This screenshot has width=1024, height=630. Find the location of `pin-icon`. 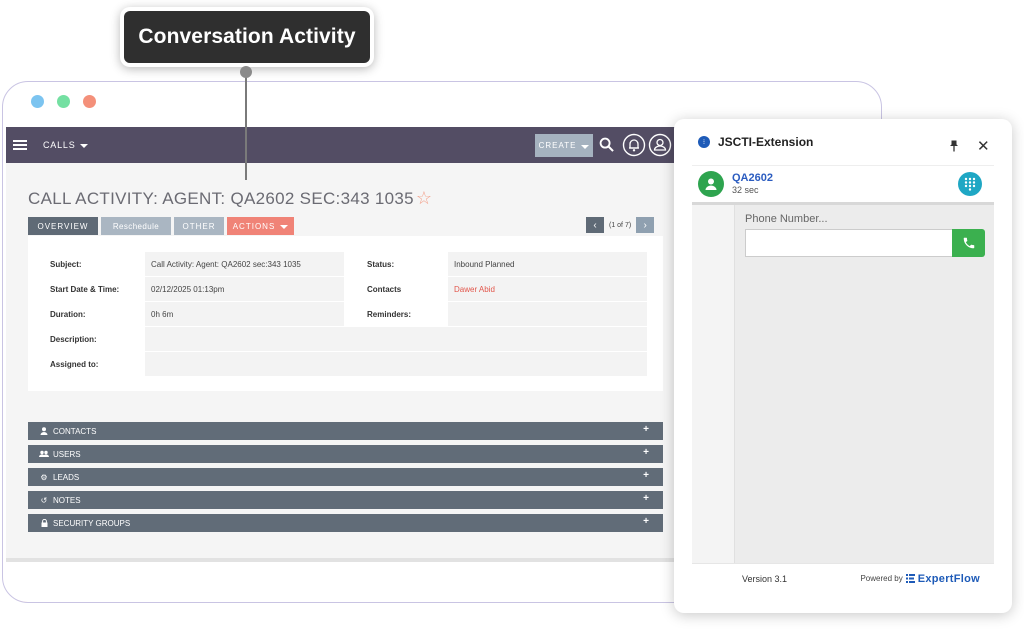

pin-icon is located at coordinates (954, 147).